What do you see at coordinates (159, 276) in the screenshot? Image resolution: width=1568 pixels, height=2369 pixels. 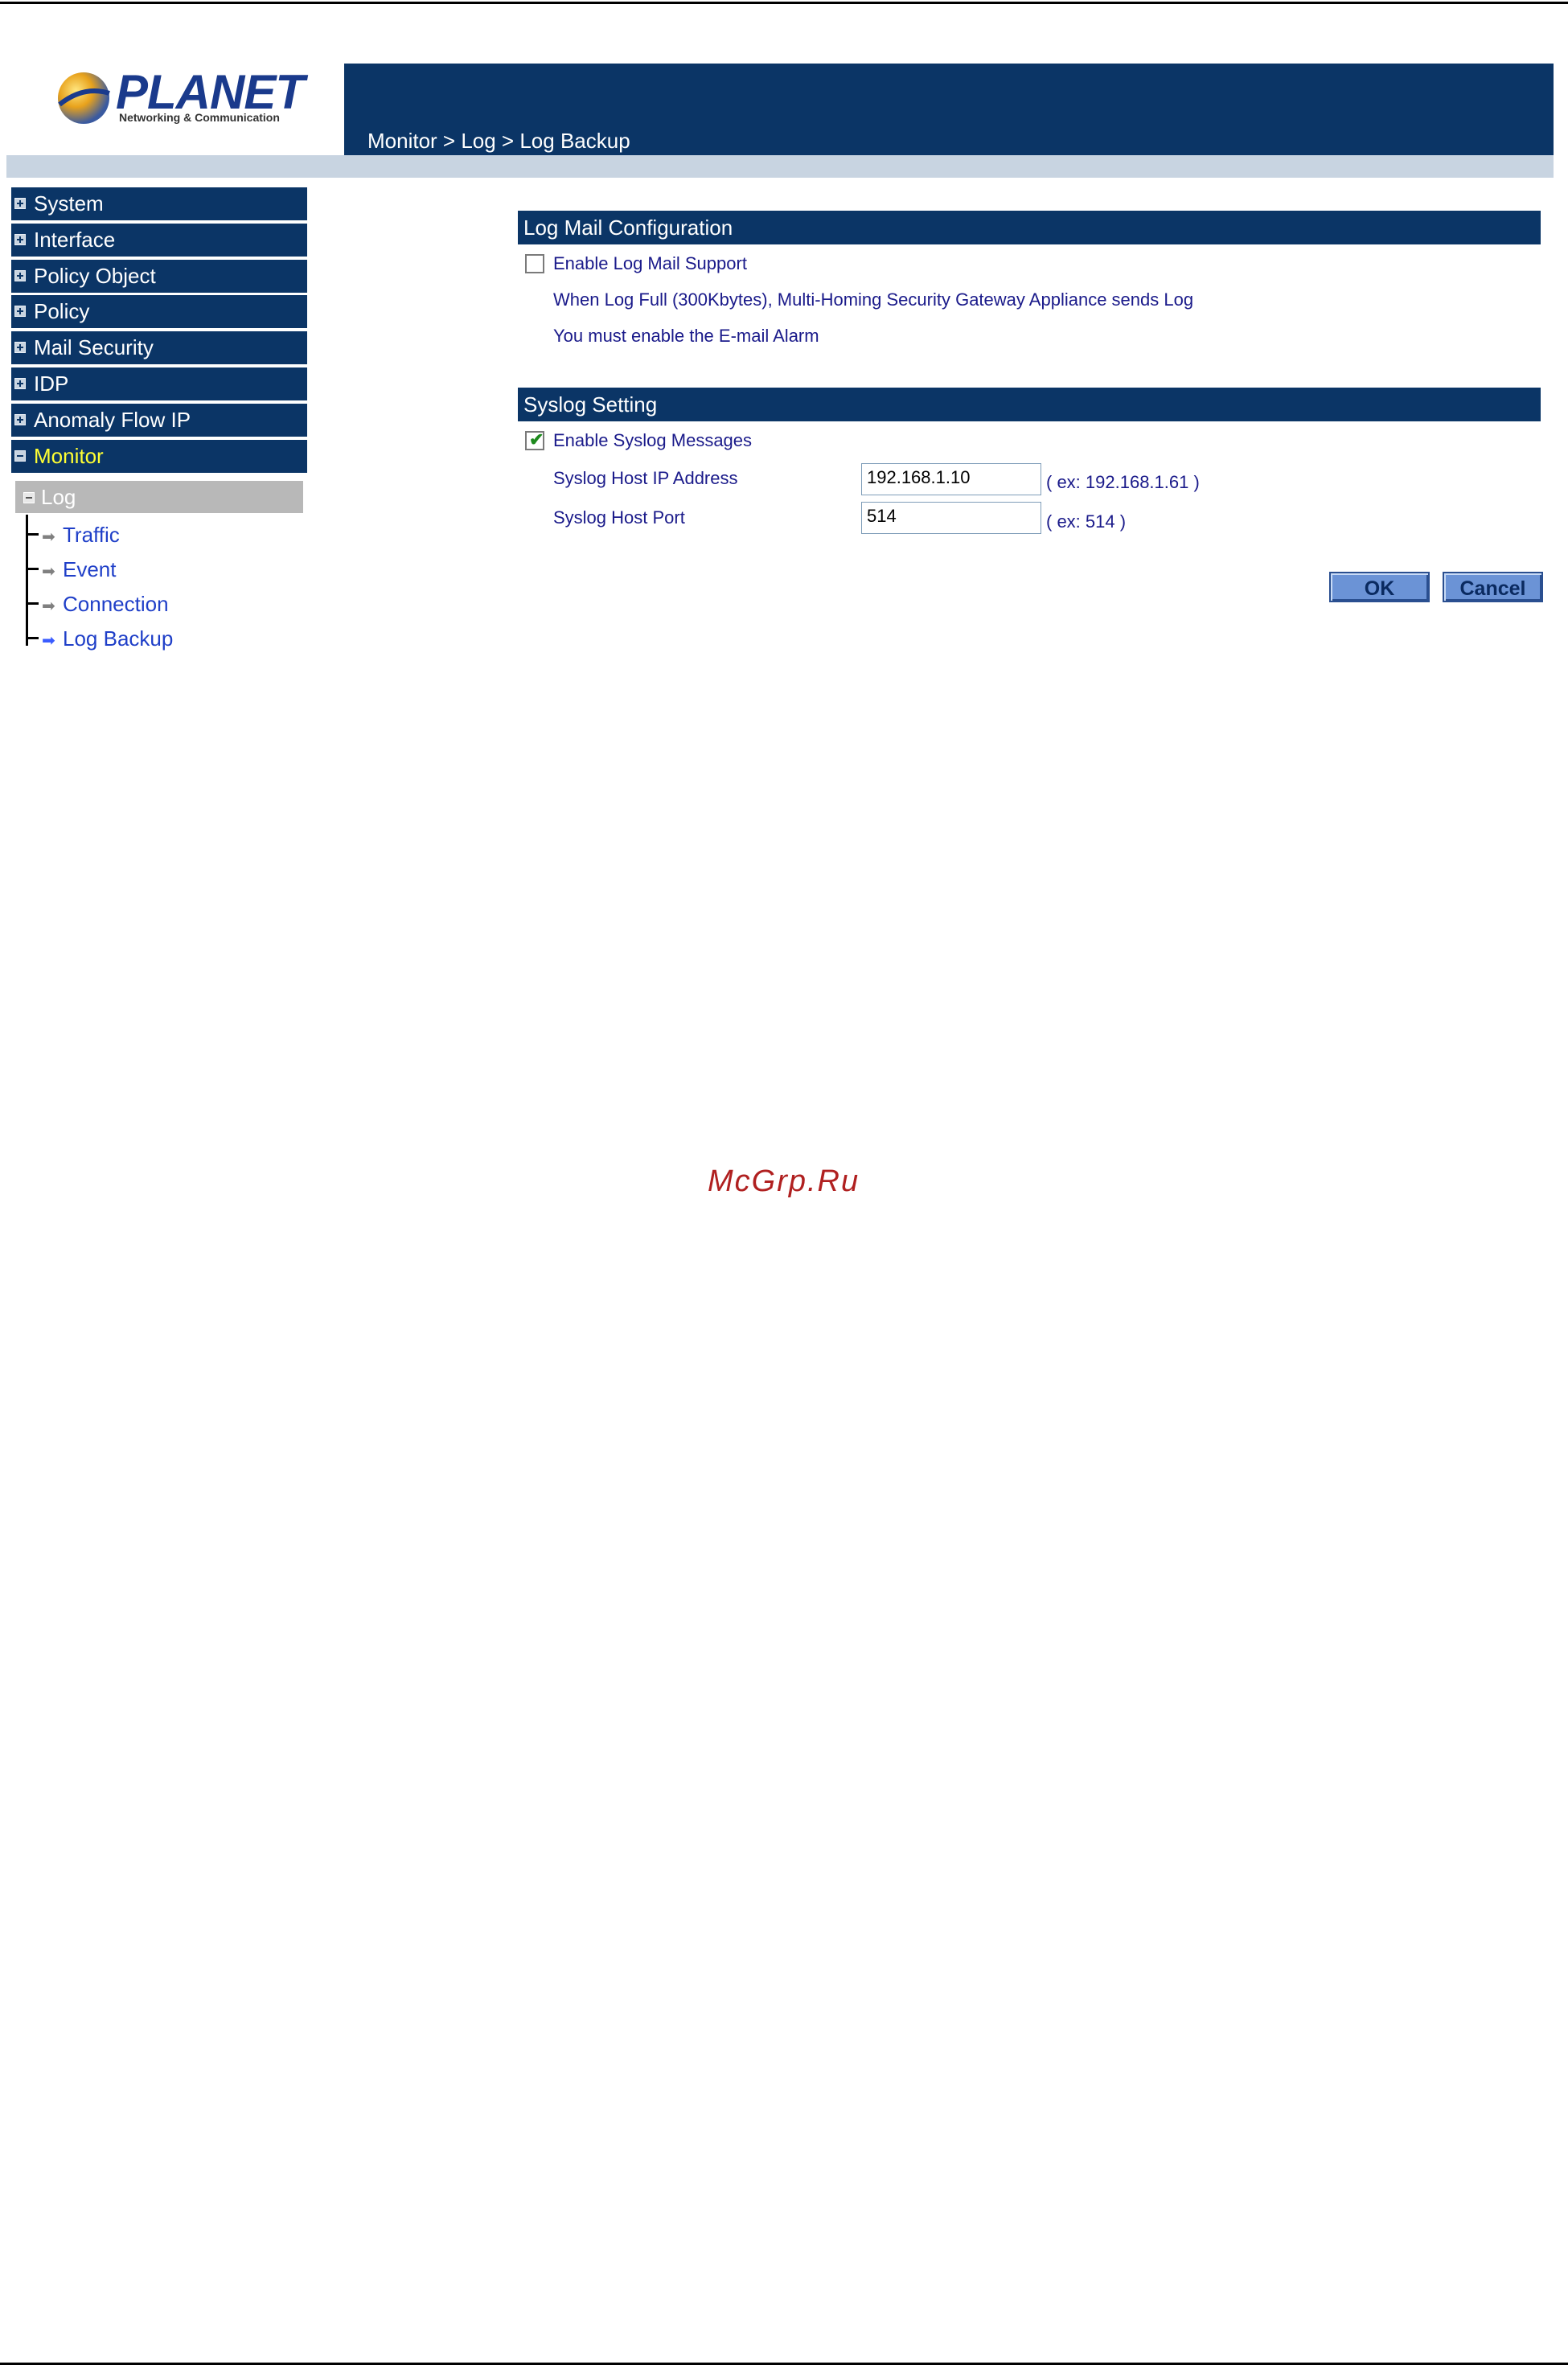 I see `sidebar-item-policy-object: Policy Object` at bounding box center [159, 276].